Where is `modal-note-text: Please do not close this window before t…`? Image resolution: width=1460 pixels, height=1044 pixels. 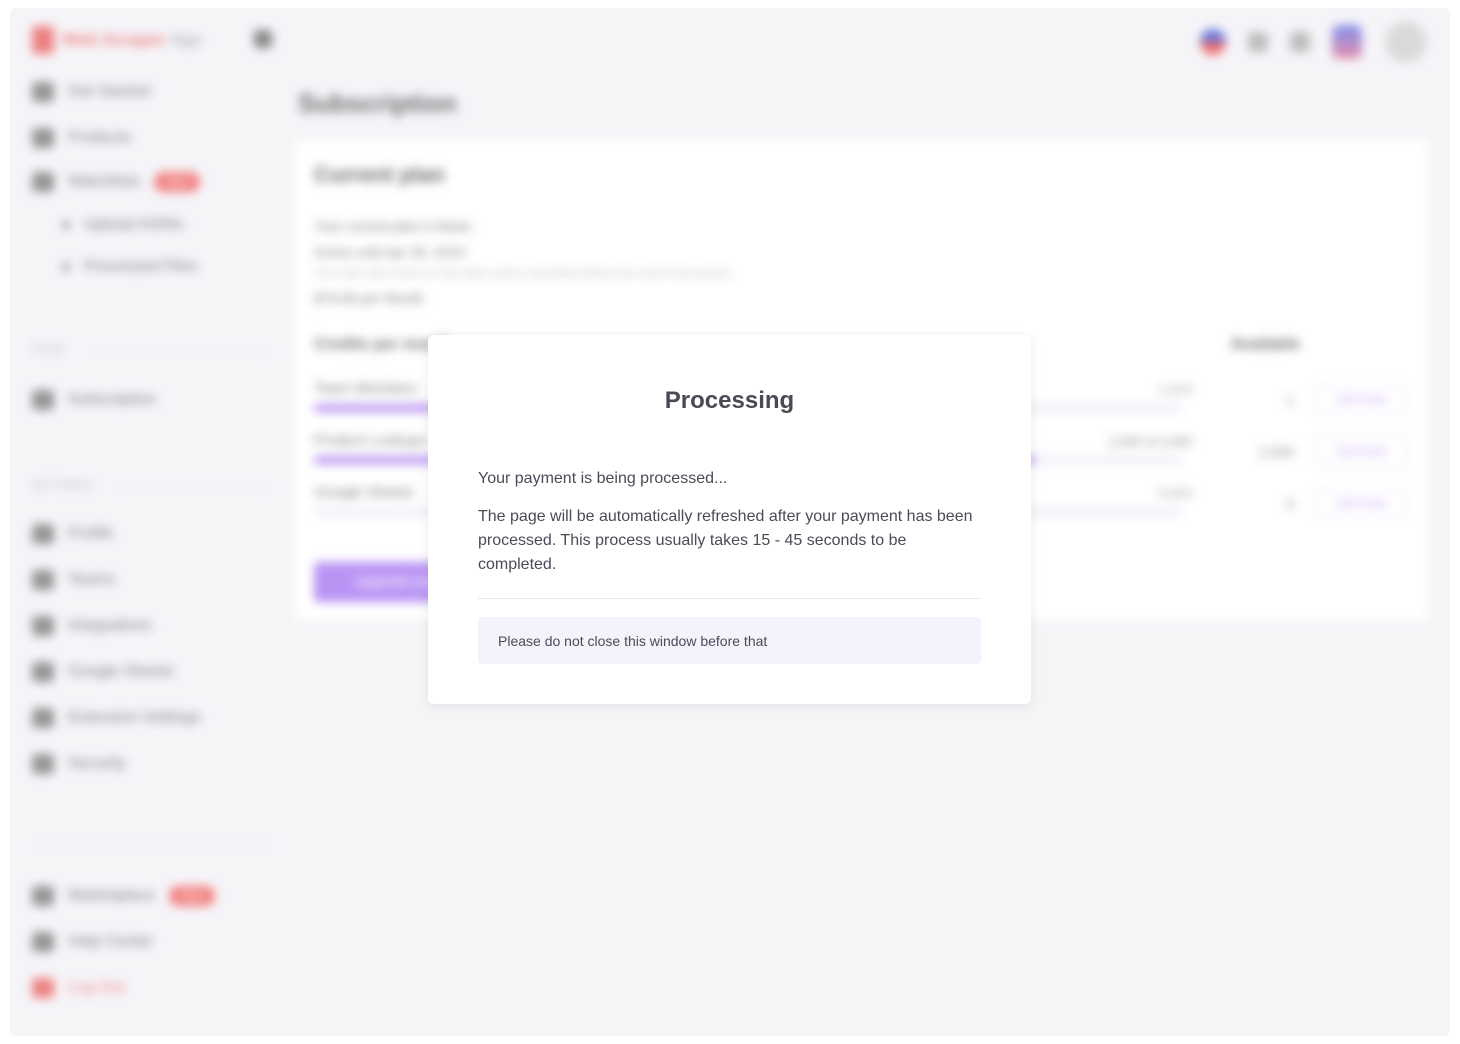 modal-note-text: Please do not close this window before t… is located at coordinates (633, 640).